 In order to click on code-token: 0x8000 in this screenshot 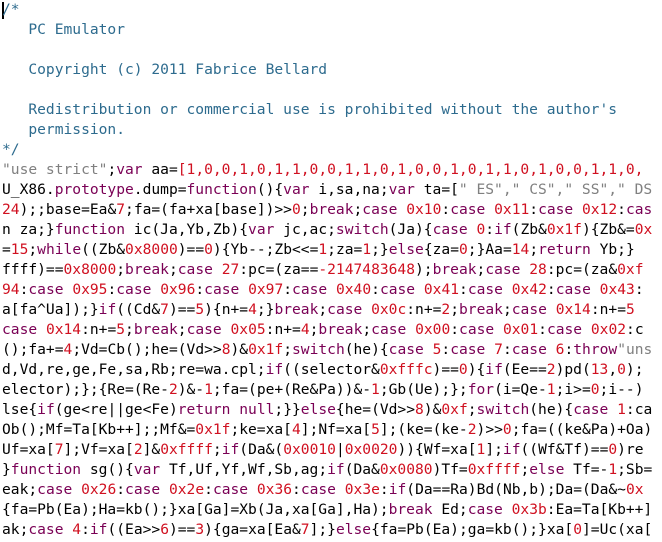, I will do `click(151, 249)`.